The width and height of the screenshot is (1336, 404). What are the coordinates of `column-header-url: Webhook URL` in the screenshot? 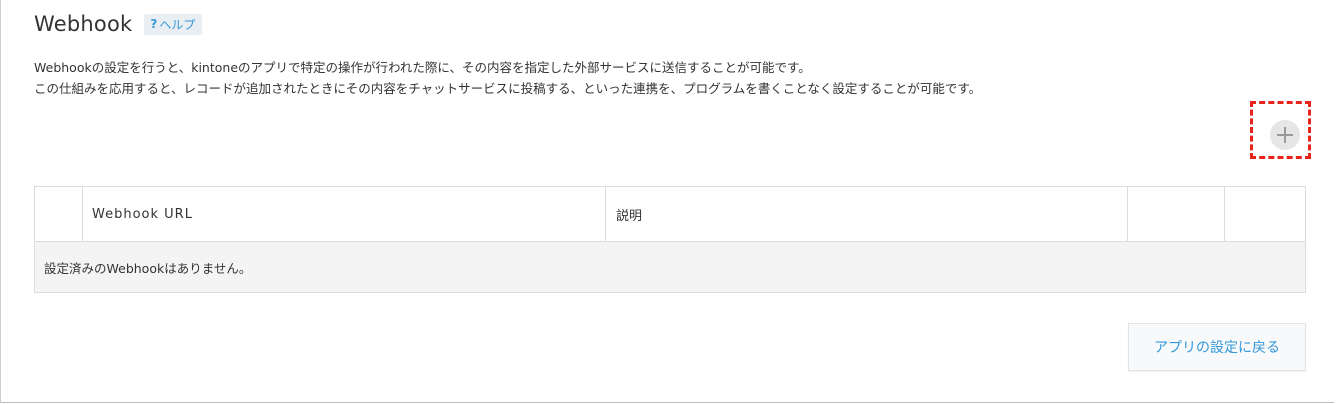 It's located at (344, 214).